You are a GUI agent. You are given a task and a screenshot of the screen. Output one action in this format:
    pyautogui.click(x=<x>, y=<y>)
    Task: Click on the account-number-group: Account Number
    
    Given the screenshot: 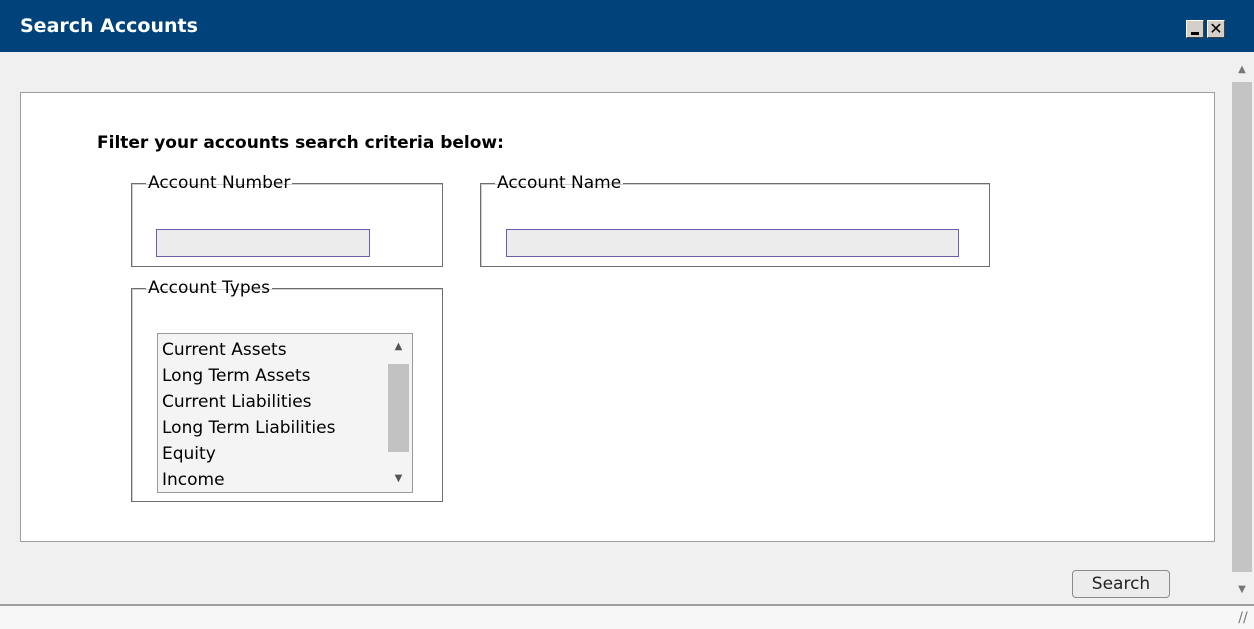 What is the action you would take?
    pyautogui.click(x=287, y=220)
    